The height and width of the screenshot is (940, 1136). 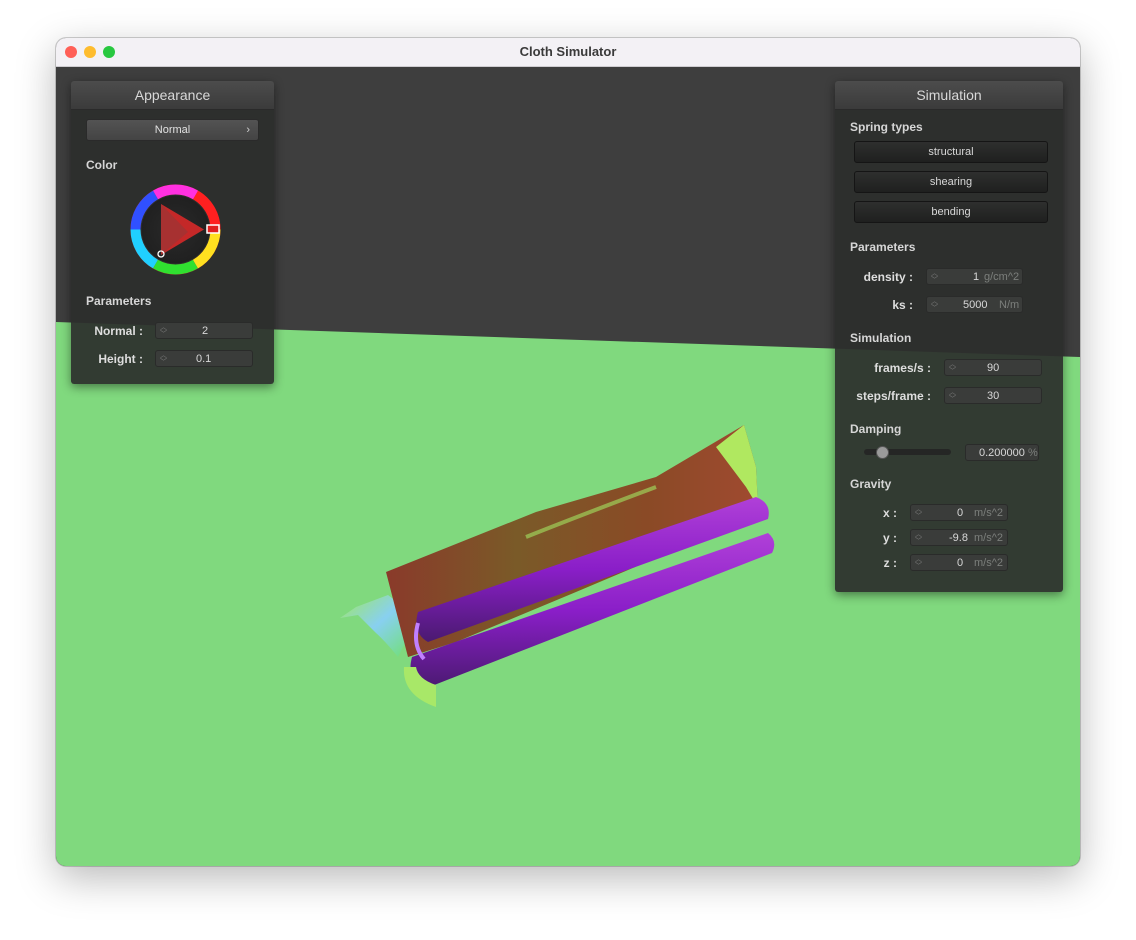 I want to click on gravity-x-unit: m/s^2, so click(x=988, y=513).